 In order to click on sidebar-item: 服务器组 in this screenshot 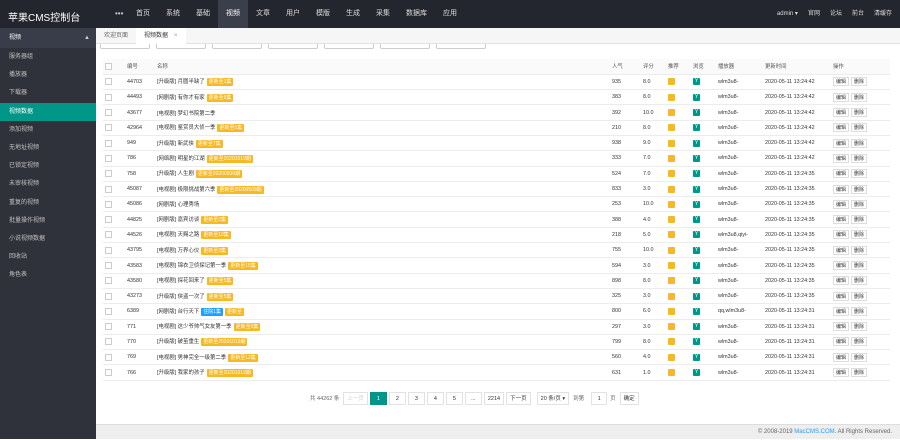, I will do `click(48, 57)`.